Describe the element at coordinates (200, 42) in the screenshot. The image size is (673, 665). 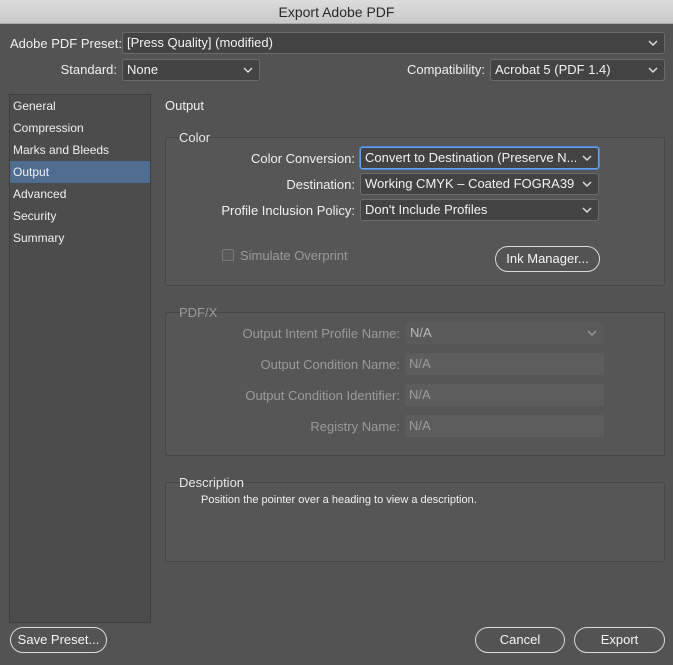
I see `preset-value: [Press Quality] (modified)` at that location.